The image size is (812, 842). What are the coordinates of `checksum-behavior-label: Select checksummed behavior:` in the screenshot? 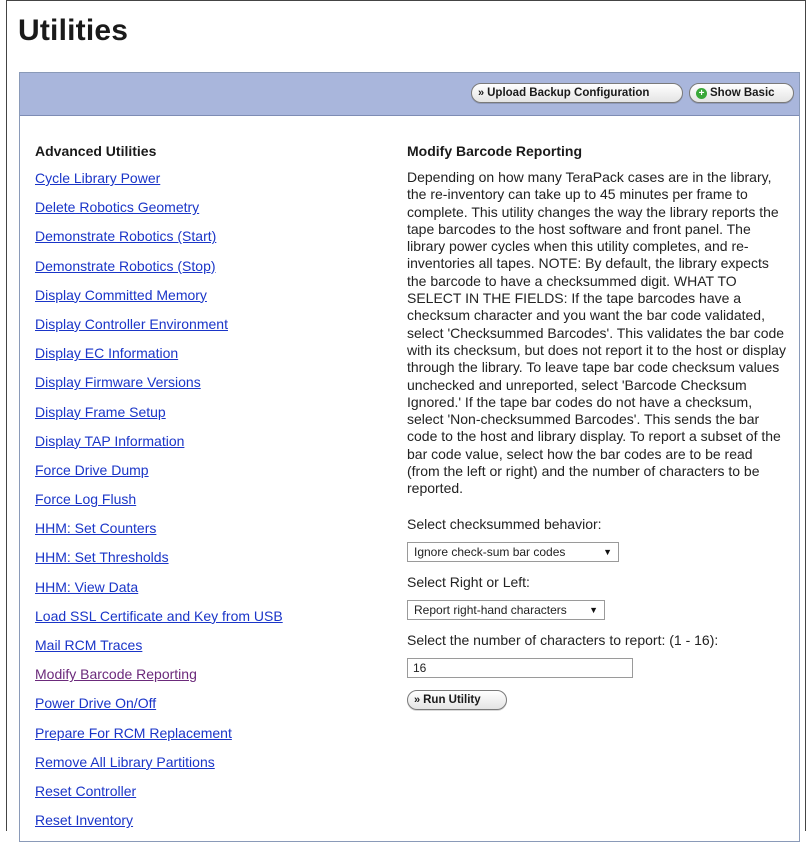 It's located at (504, 523).